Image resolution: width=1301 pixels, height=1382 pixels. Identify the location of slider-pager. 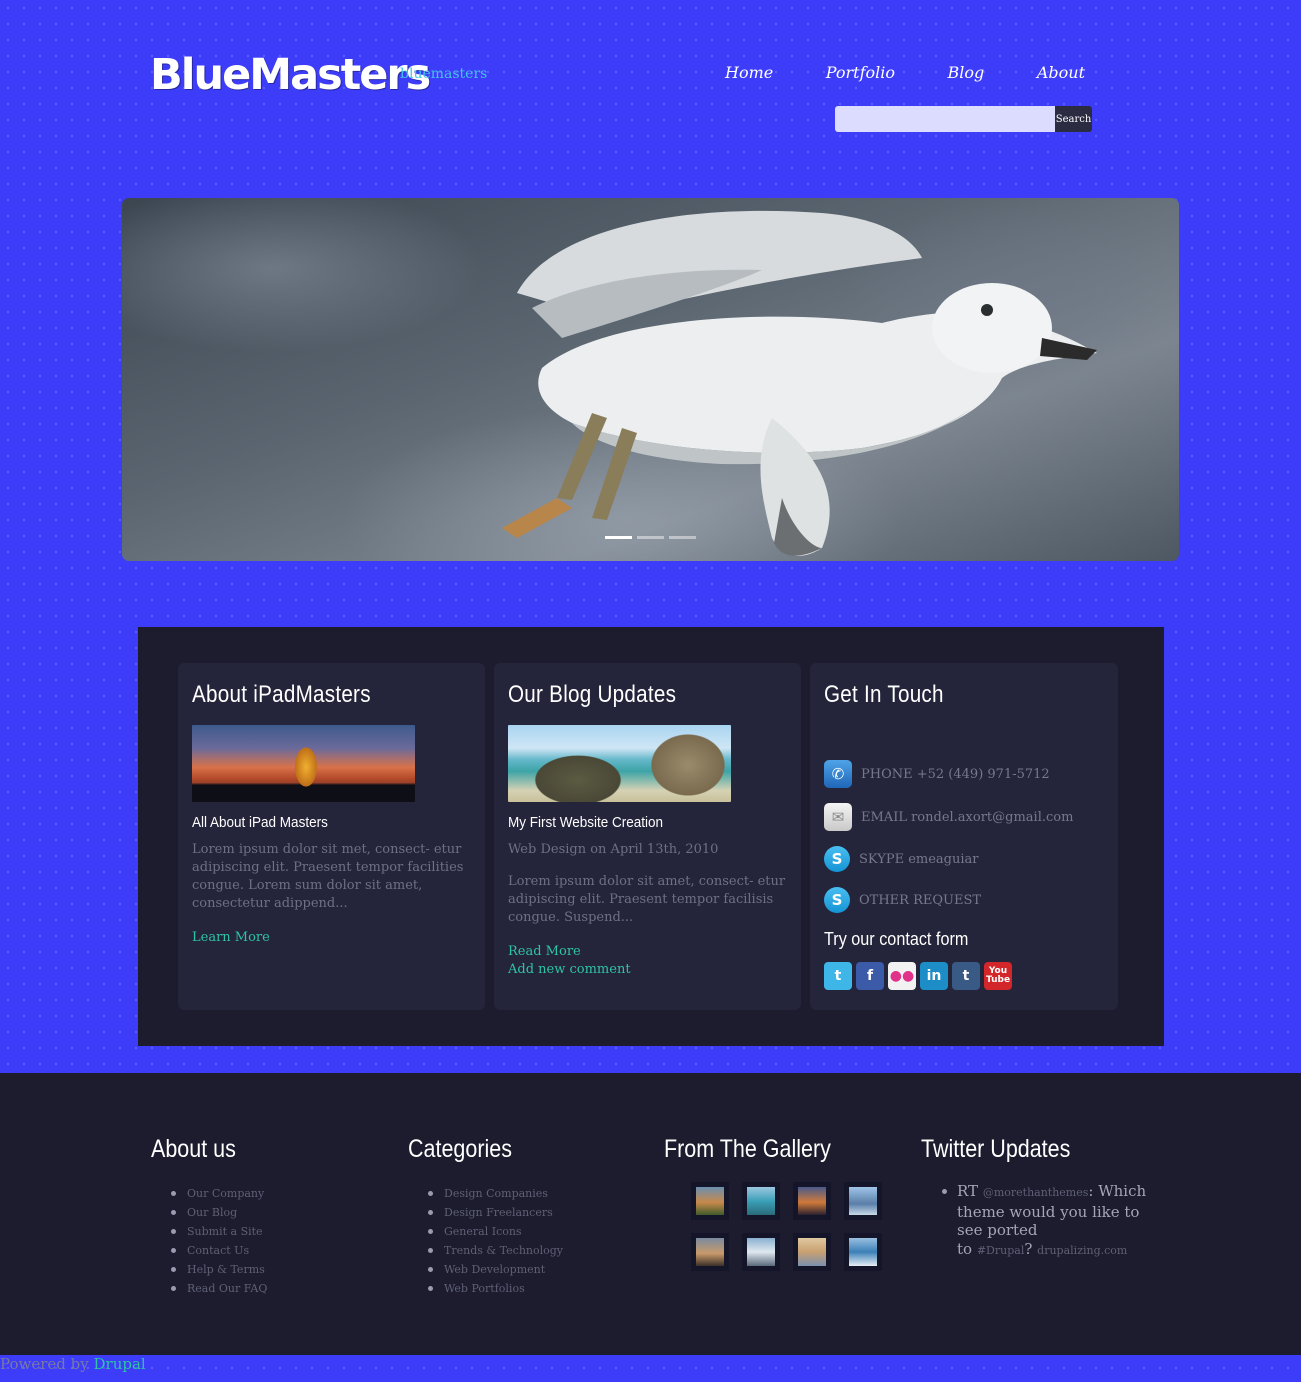
(650, 537).